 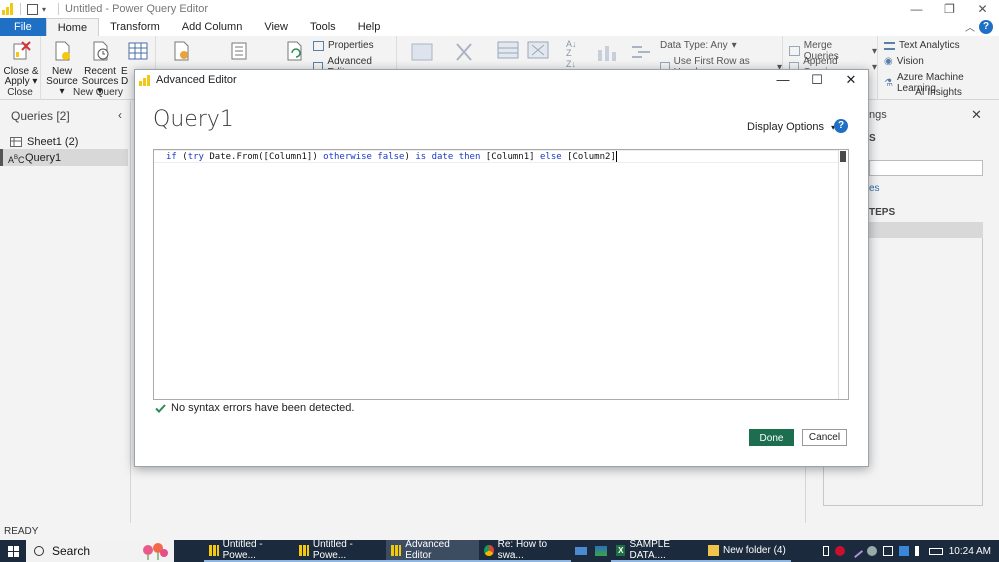 What do you see at coordinates (926, 230) in the screenshot?
I see `applied-step-row` at bounding box center [926, 230].